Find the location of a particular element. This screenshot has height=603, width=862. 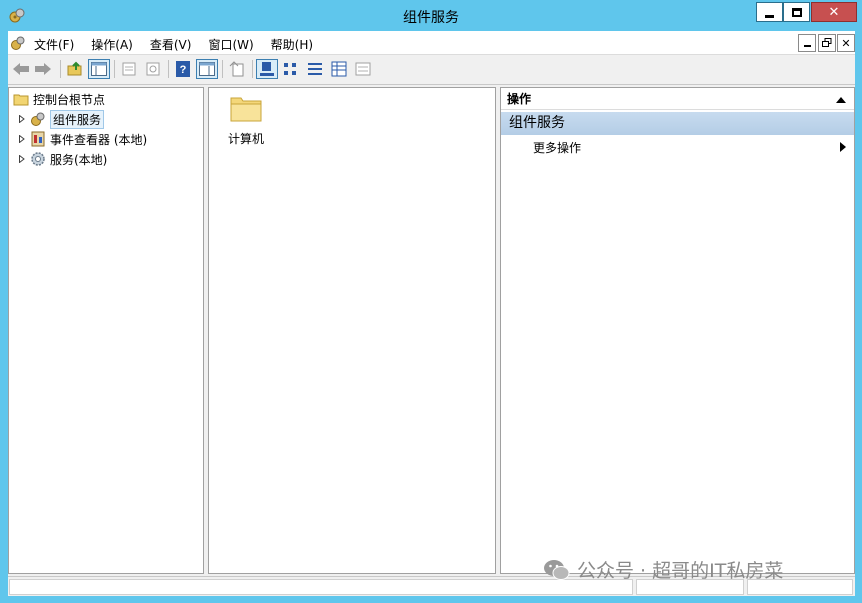

export-list-button is located at coordinates (237, 69).